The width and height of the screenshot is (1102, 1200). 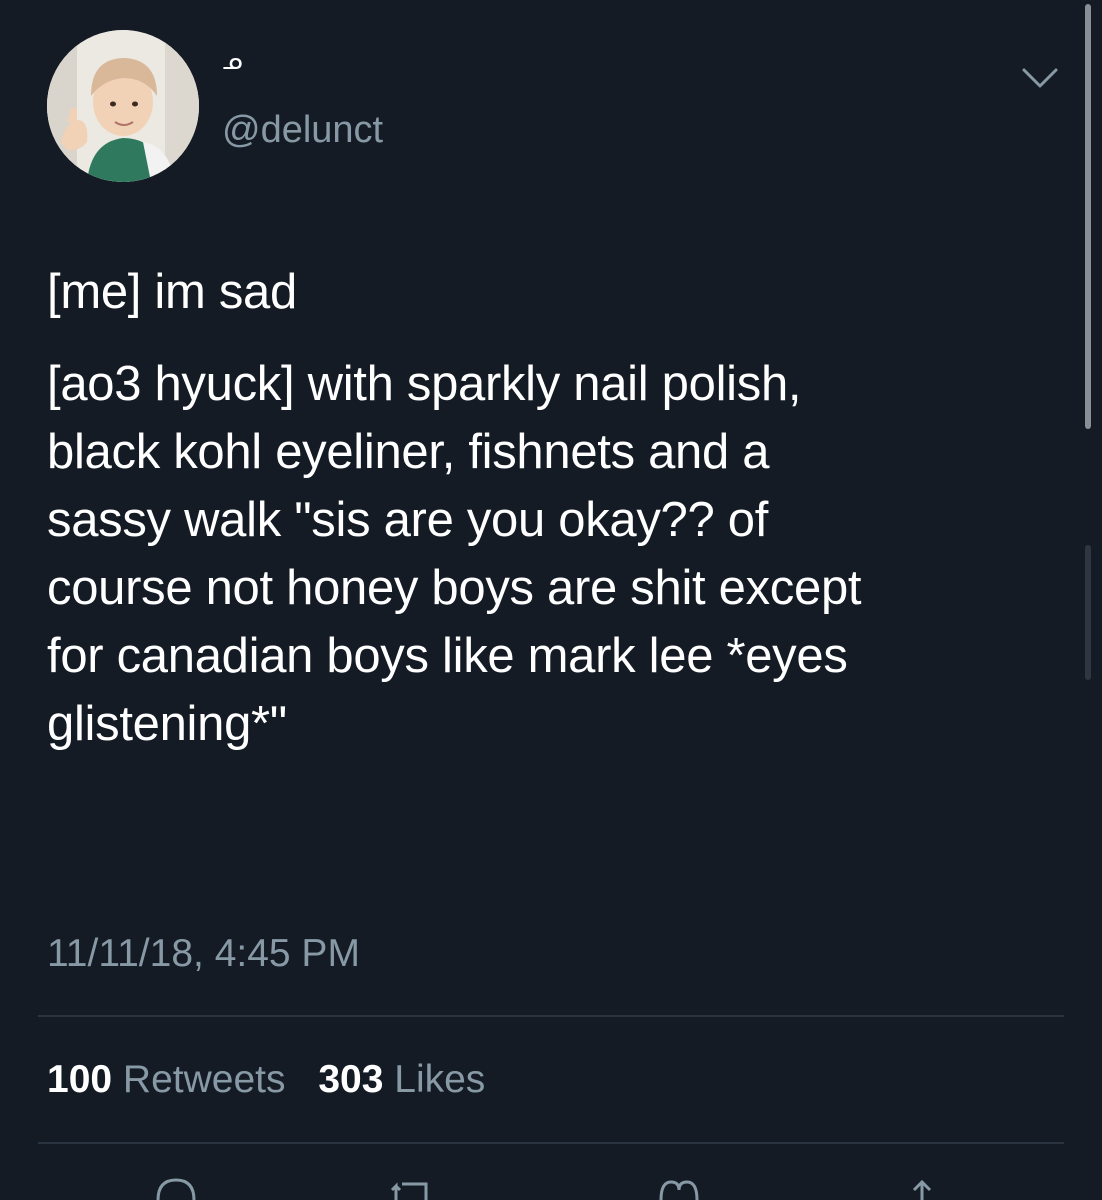 I want to click on retweets-count: 100, so click(x=80, y=1079).